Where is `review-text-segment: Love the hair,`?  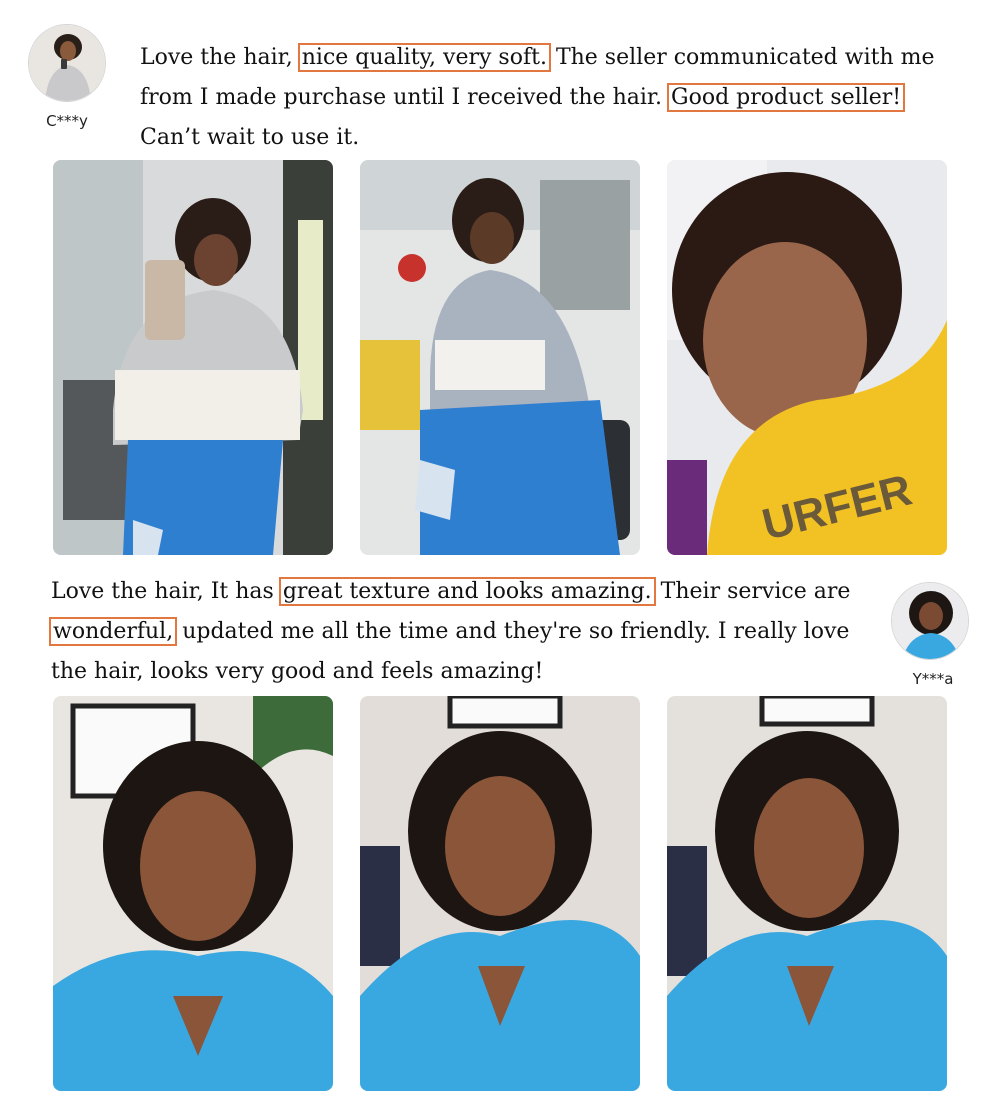
review-text-segment: Love the hair, is located at coordinates (216, 57).